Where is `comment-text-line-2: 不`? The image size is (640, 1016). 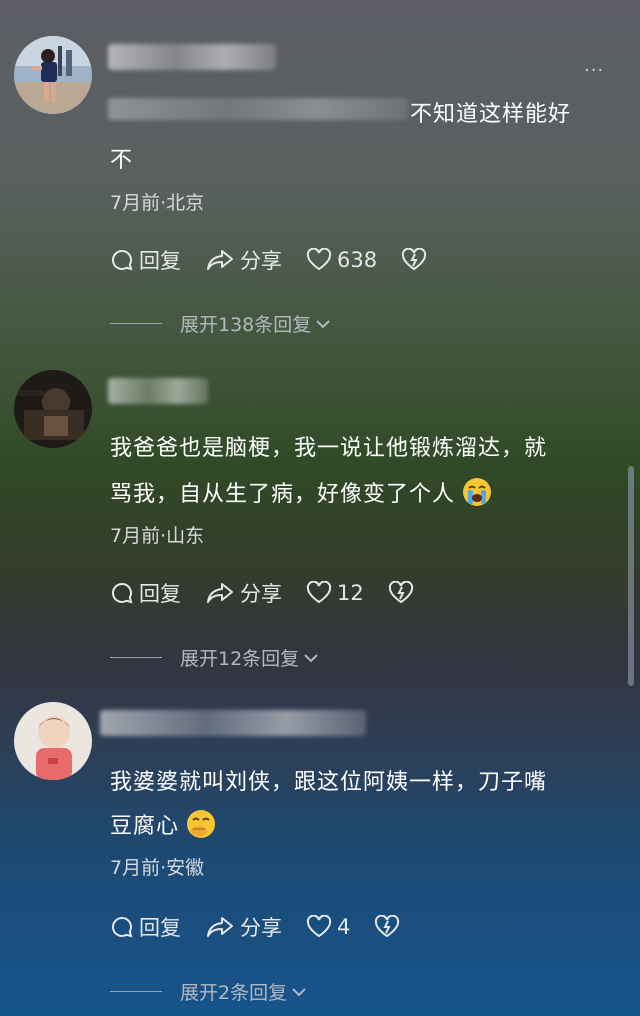
comment-text-line-2: 不 is located at coordinates (122, 160).